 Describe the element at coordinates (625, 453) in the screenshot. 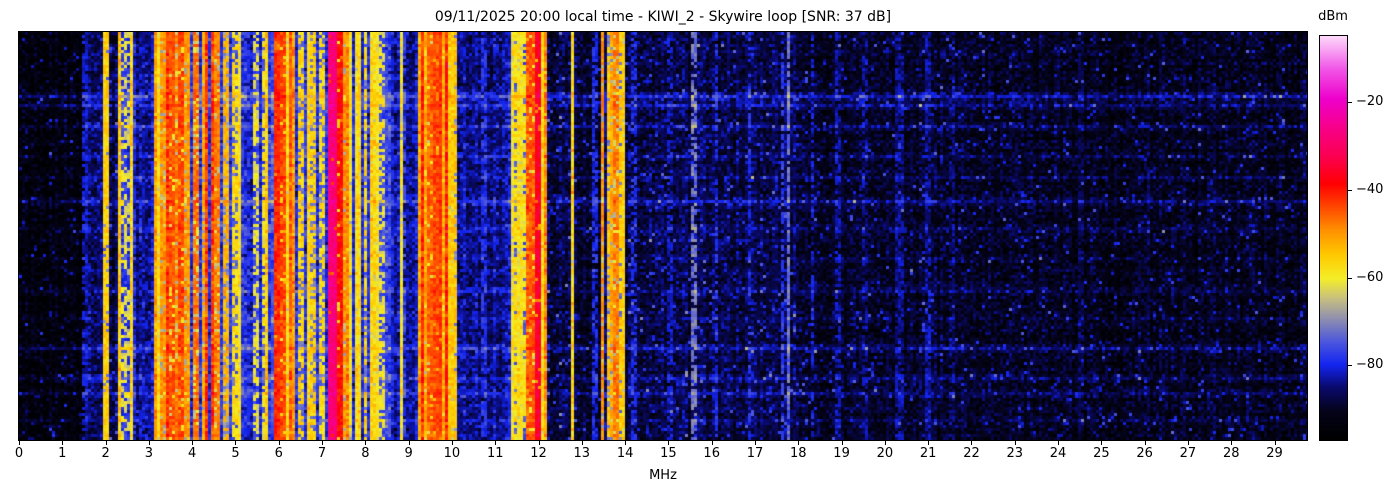

I see `x-tick-label: 14` at that location.